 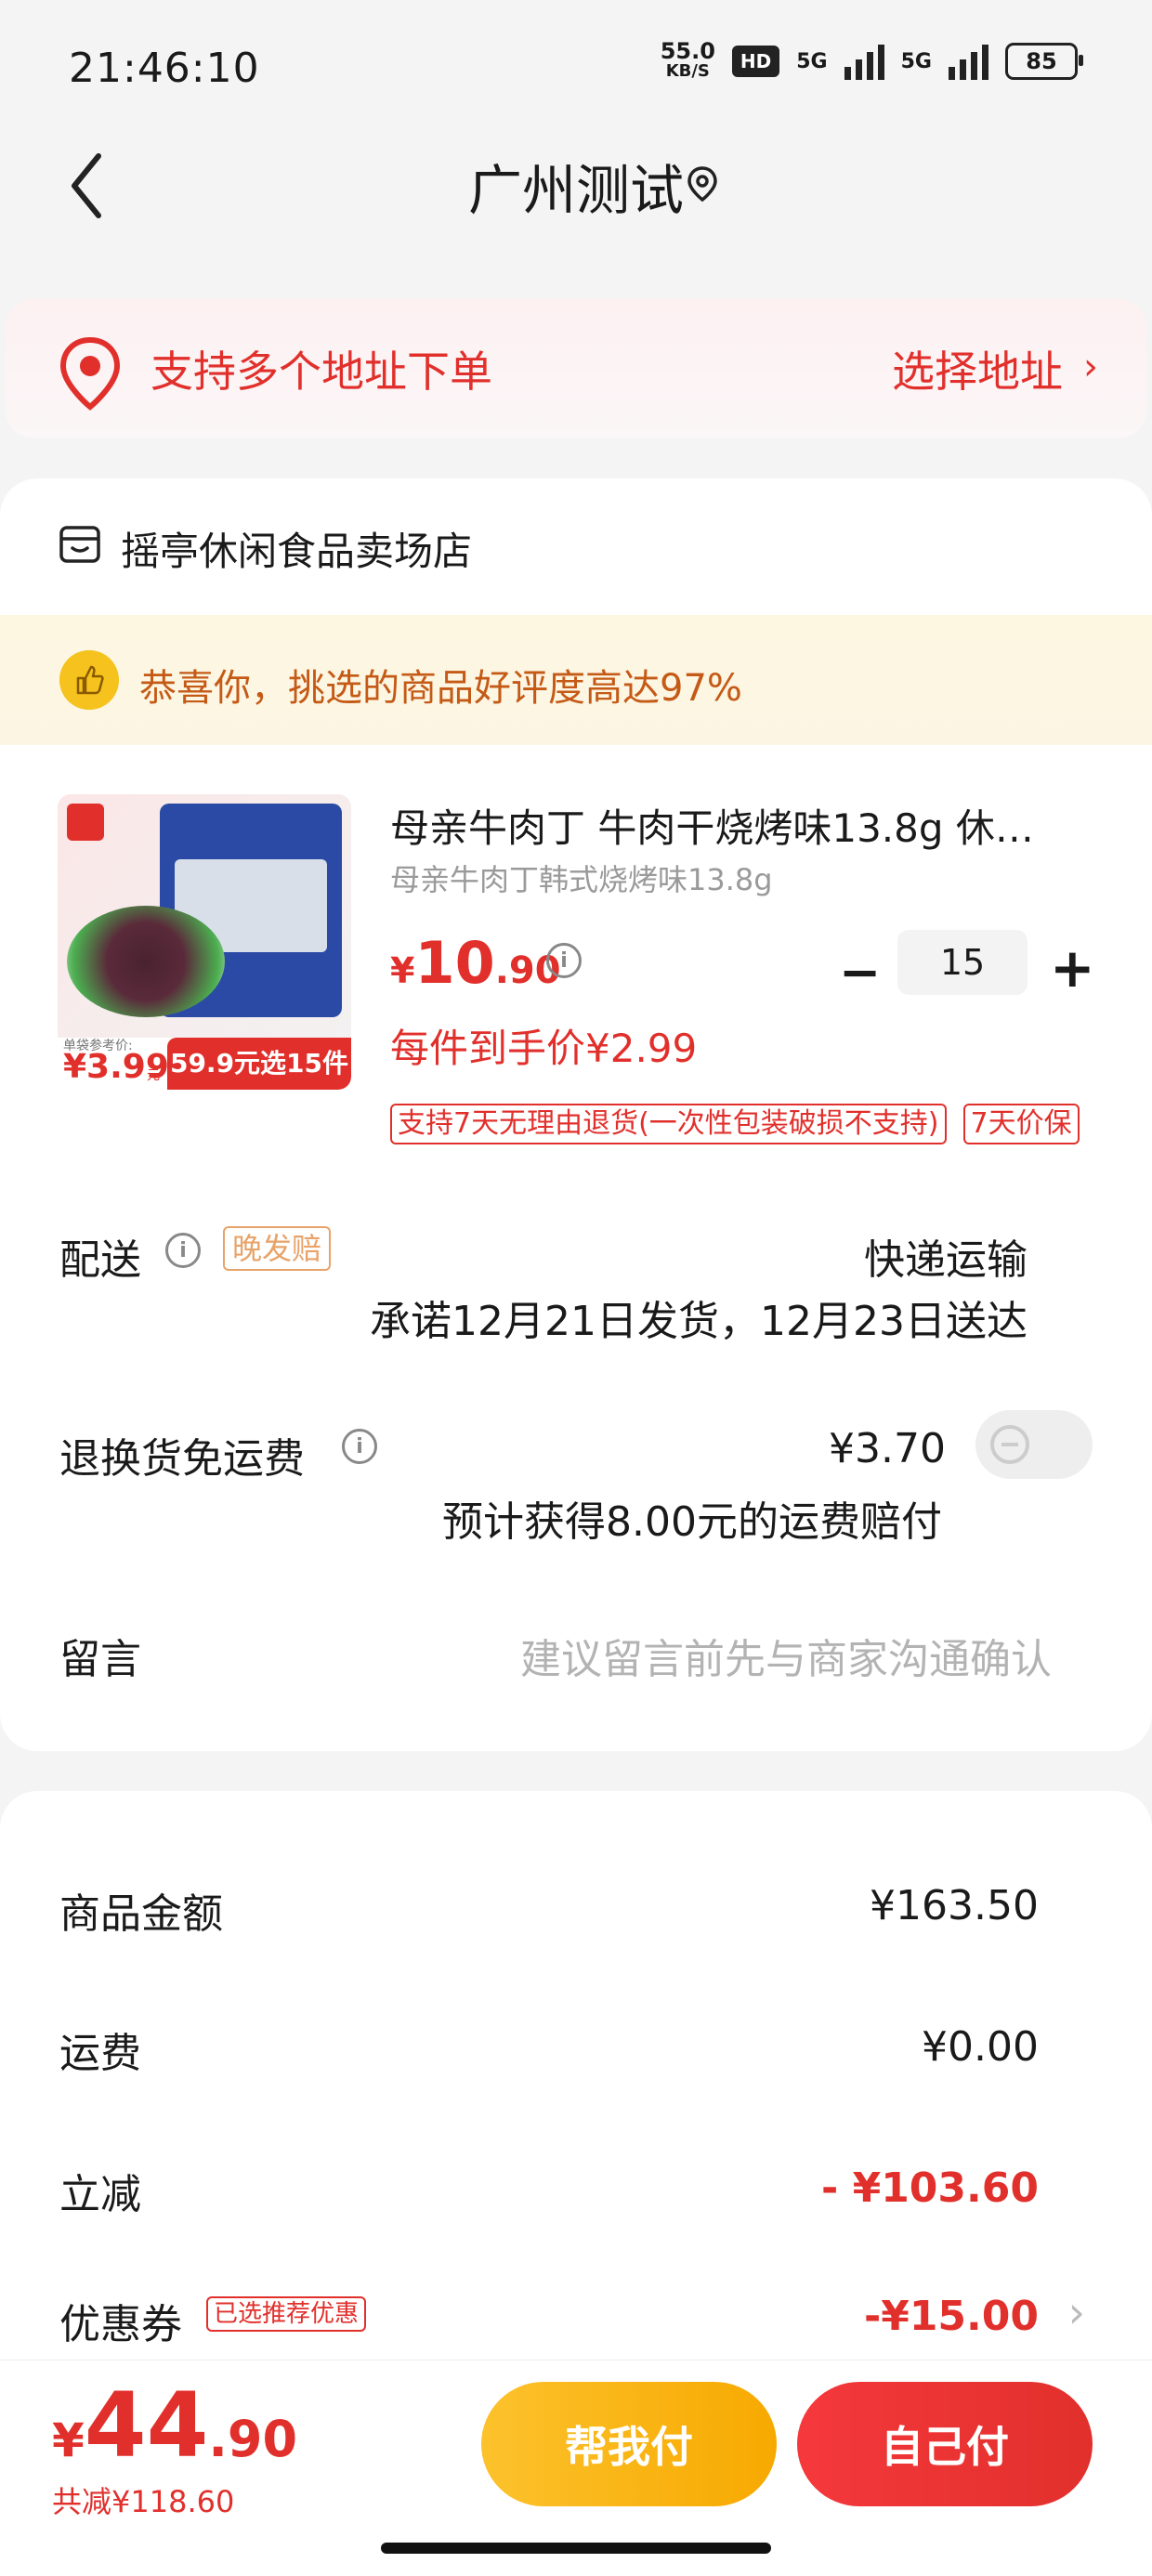 I want to click on page-title: 广州测试, so click(x=575, y=191).